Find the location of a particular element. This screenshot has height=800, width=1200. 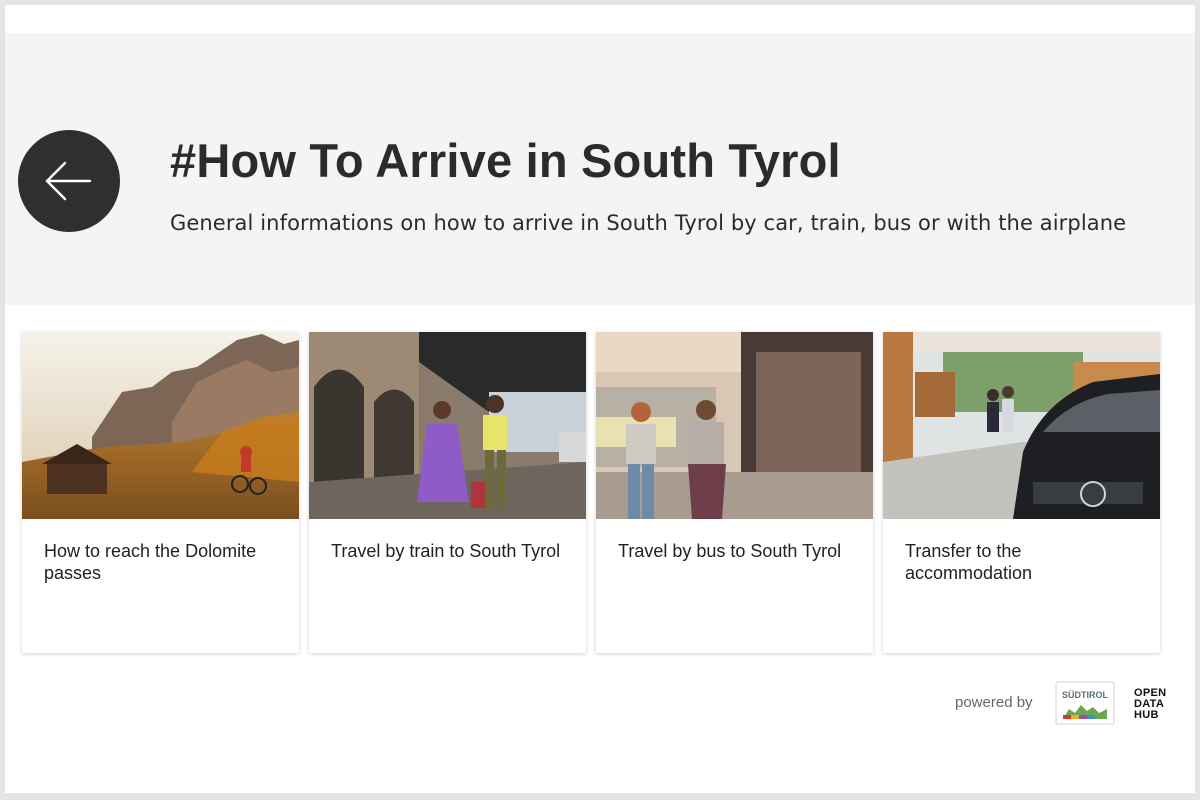

card-bus-travel: Travel by bus to South Tyrol is located at coordinates (734, 492).